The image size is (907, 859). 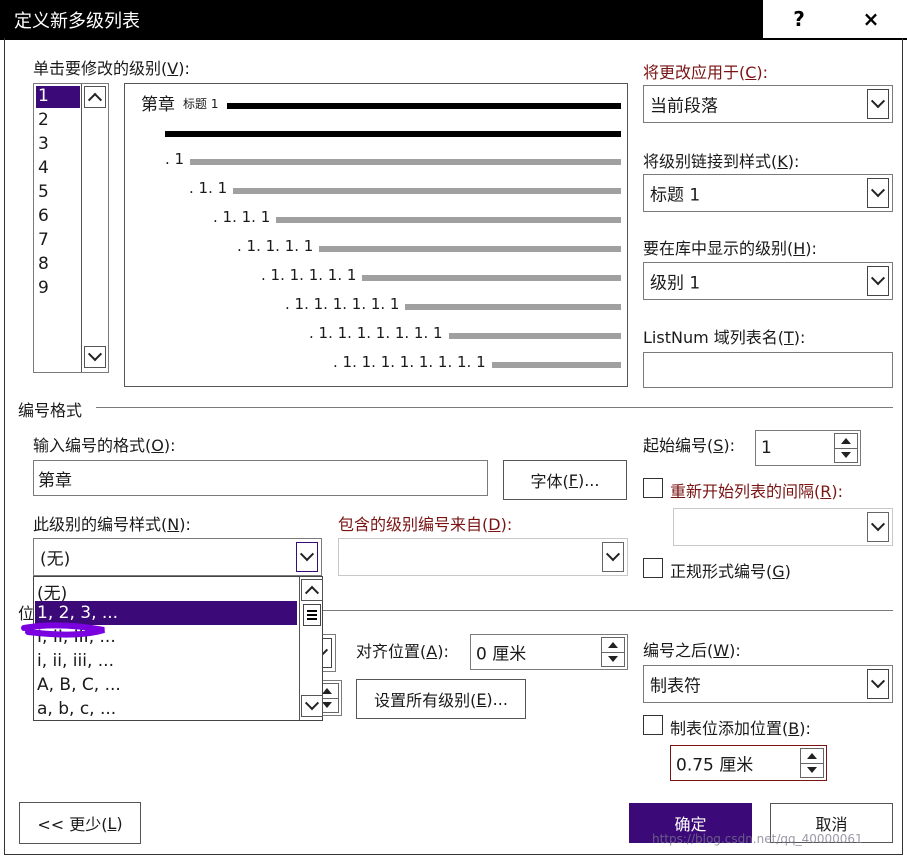 I want to click on title-bar: 定义新多级列表 ? ×, so click(x=453, y=20).